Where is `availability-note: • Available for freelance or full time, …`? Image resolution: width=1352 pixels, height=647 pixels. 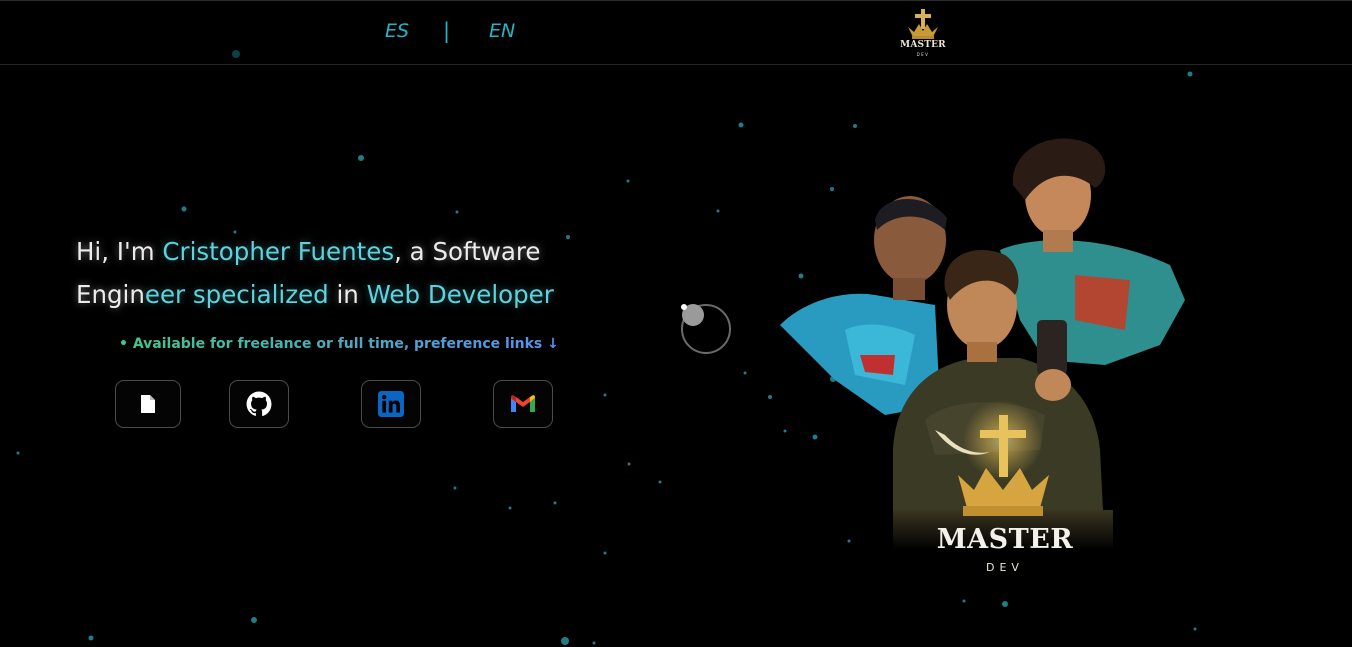 availability-note: • Available for freelance or full time, … is located at coordinates (339, 345).